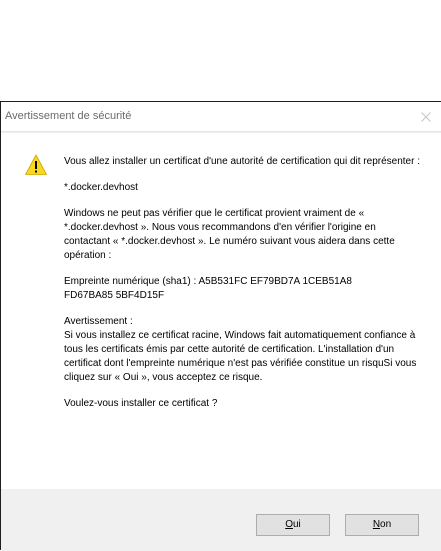 The image size is (441, 551). Describe the element at coordinates (36, 164) in the screenshot. I see `warning-icon` at that location.